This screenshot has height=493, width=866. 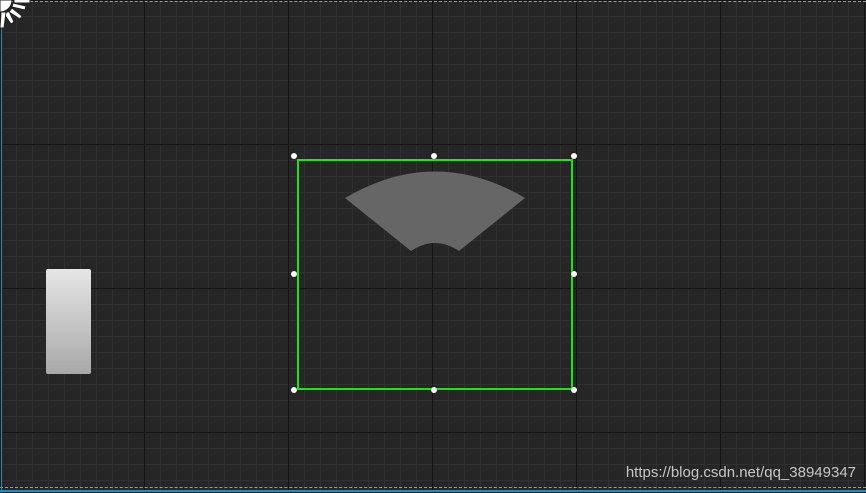 I want to click on canvas-left-edge, so click(x=1, y=246).